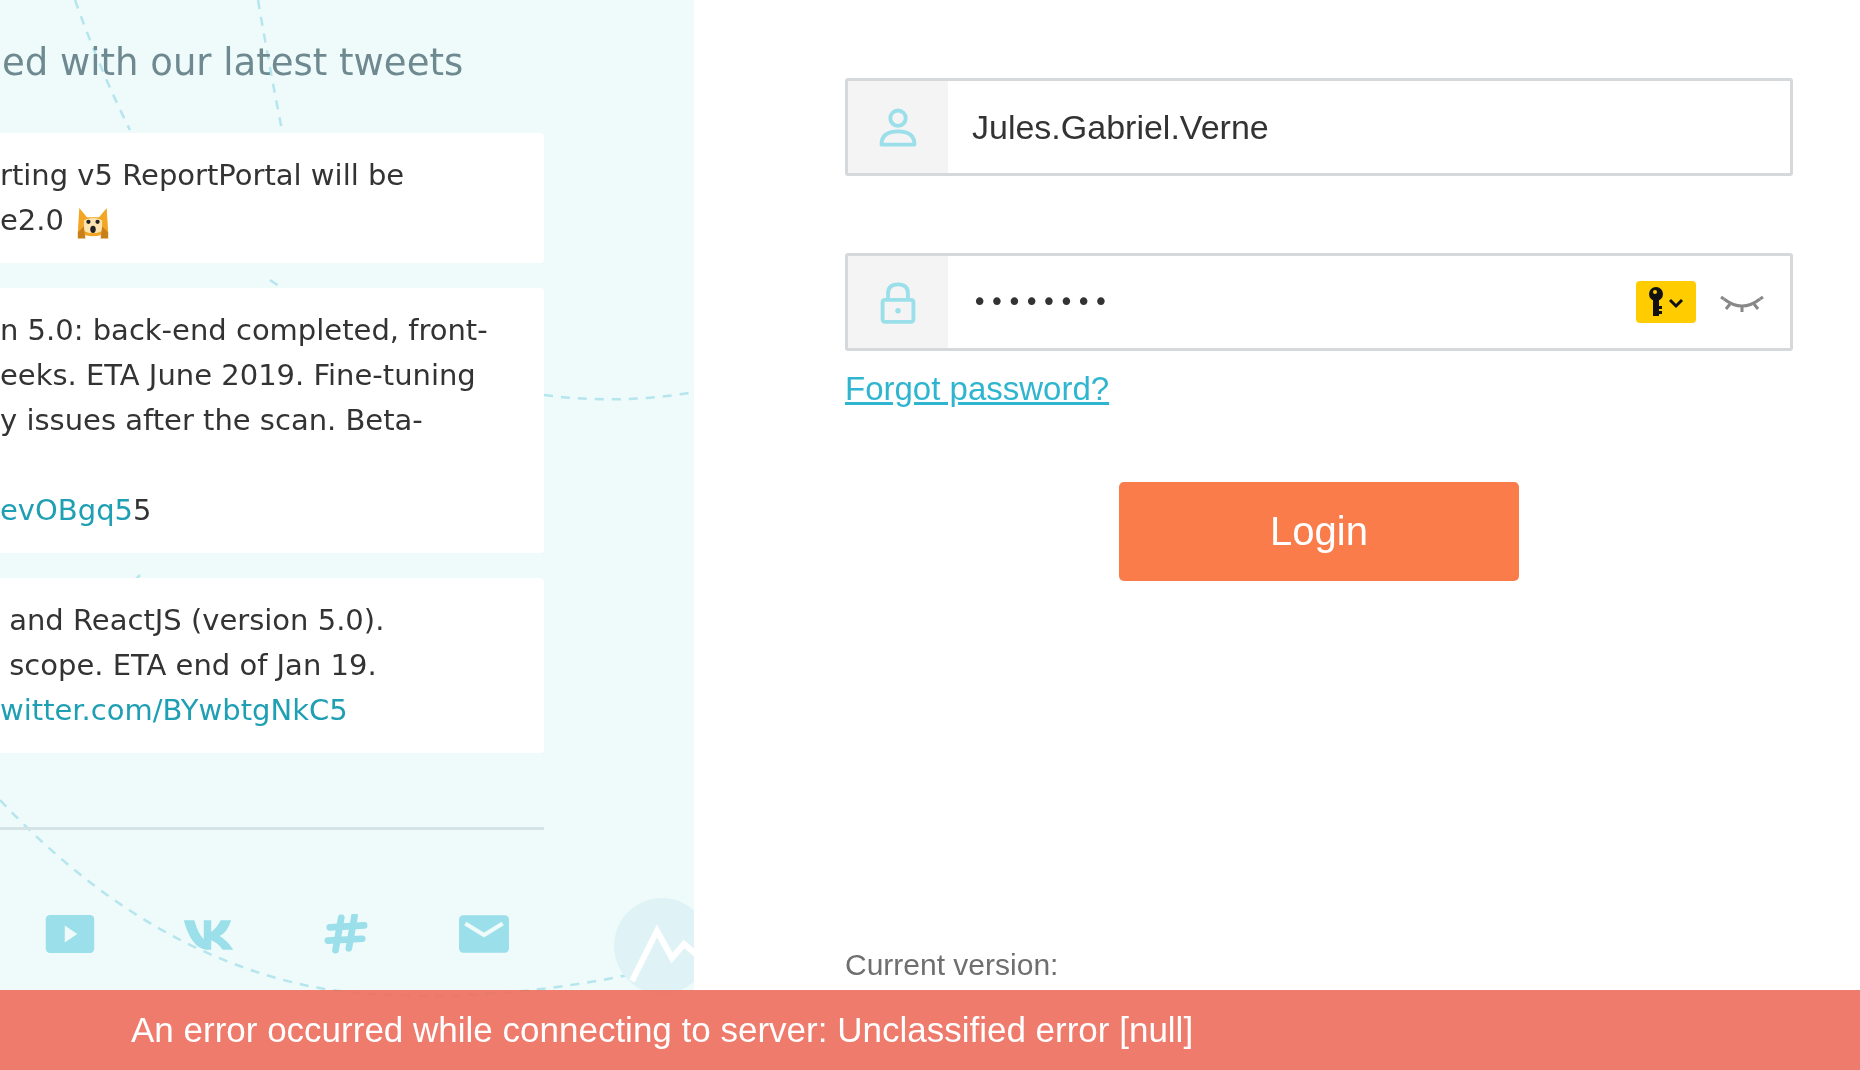 This screenshot has height=1070, width=1860. Describe the element at coordinates (1319, 302) in the screenshot. I see `password-field: ••••••••` at that location.